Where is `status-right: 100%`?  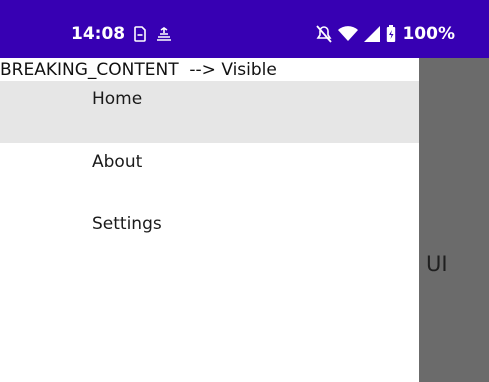
status-right: 100% is located at coordinates (385, 34).